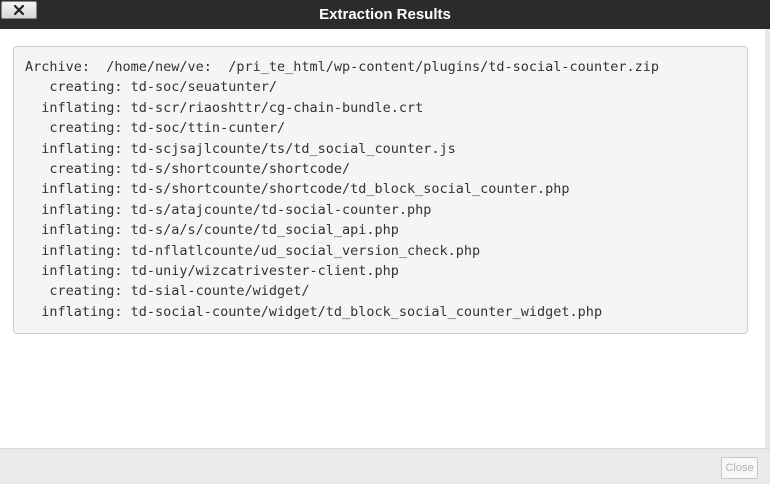 This screenshot has width=770, height=484. Describe the element at coordinates (188, 168) in the screenshot. I see `log-line: creating: td-s/shortcounte/shortcode/` at that location.